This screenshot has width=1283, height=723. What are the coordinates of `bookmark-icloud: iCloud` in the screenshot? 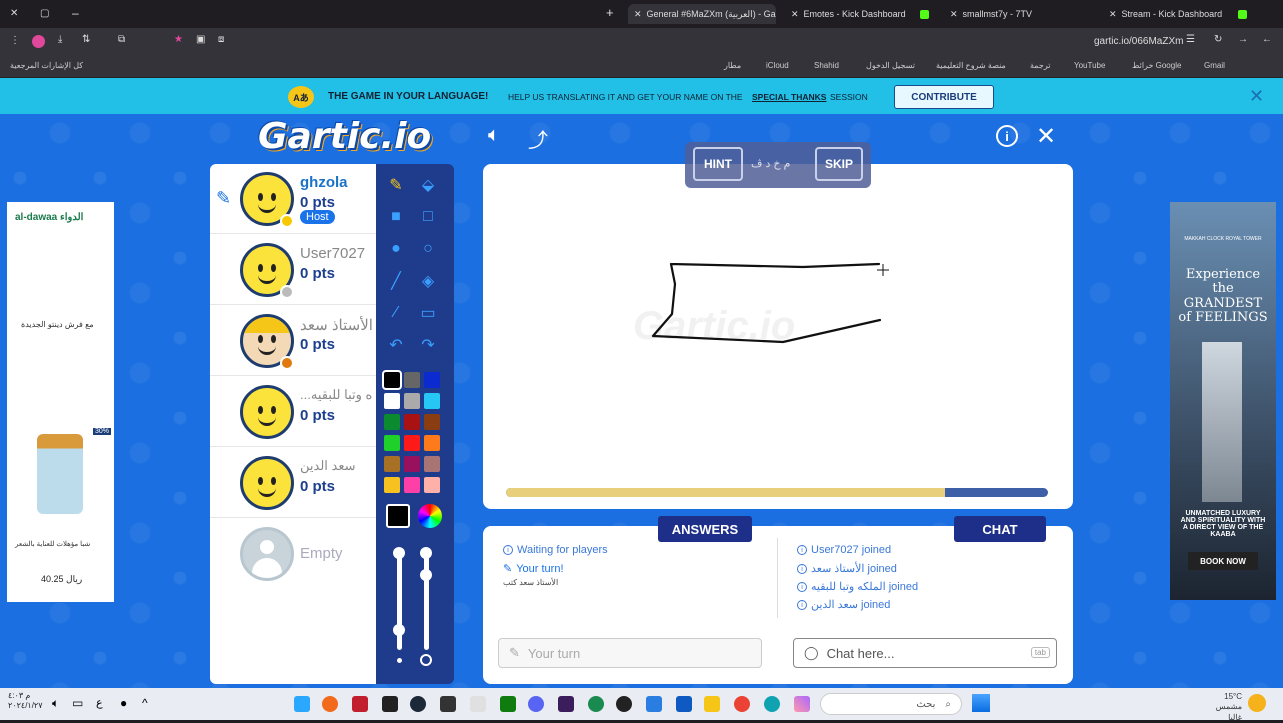 It's located at (777, 65).